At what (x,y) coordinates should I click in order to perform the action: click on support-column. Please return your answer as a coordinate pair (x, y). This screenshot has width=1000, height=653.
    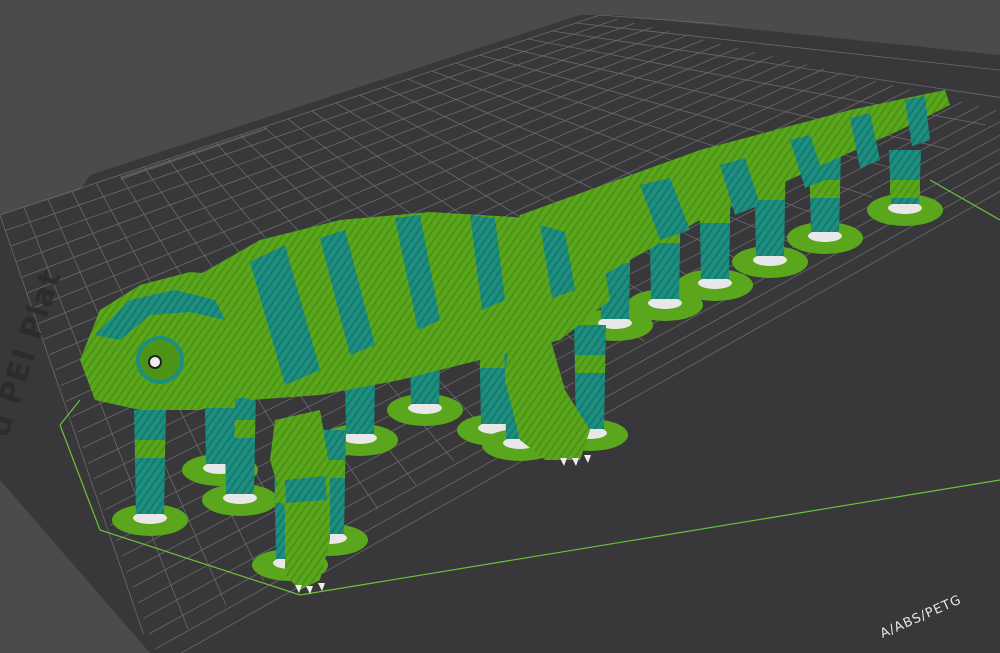
    Looking at the image, I should click on (150, 462).